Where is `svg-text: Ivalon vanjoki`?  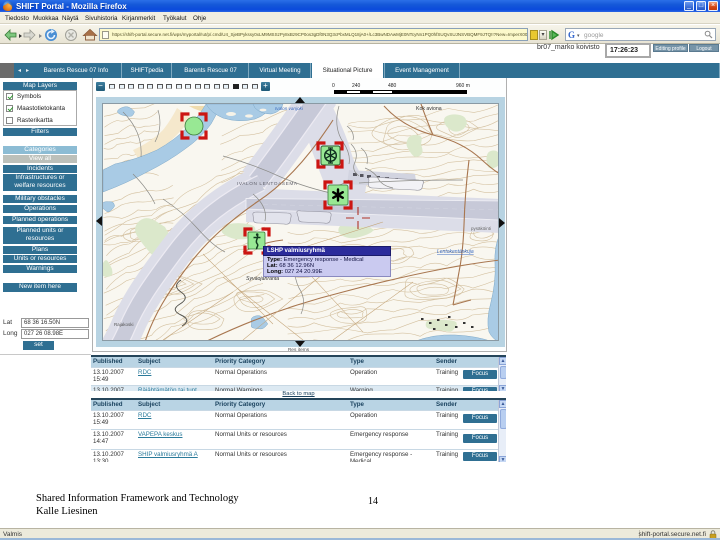
svg-text: Ivalon vanjoki is located at coordinates (289, 108).